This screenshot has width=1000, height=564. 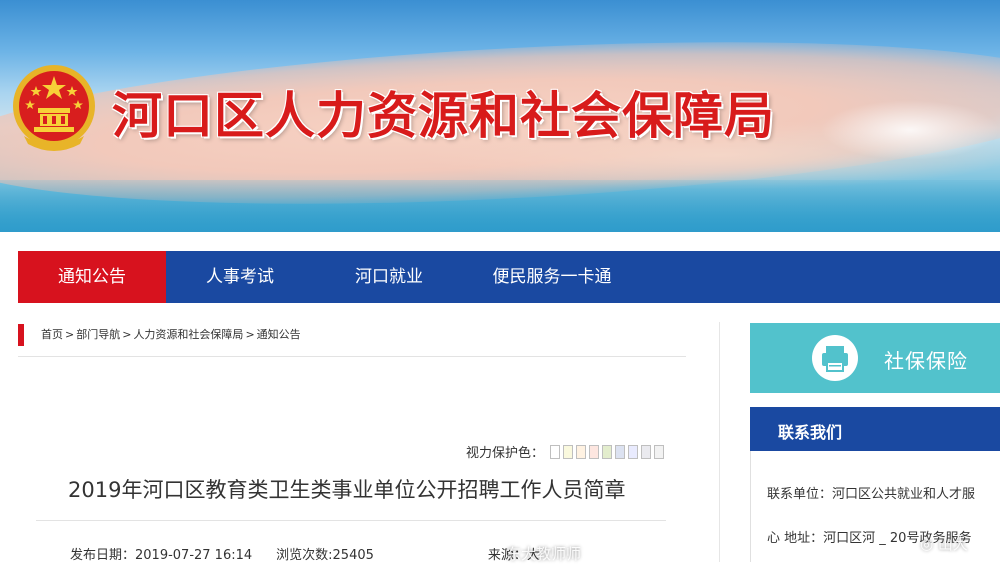 I want to click on nav-item-personnel-exams: 人事考试, so click(x=240, y=277).